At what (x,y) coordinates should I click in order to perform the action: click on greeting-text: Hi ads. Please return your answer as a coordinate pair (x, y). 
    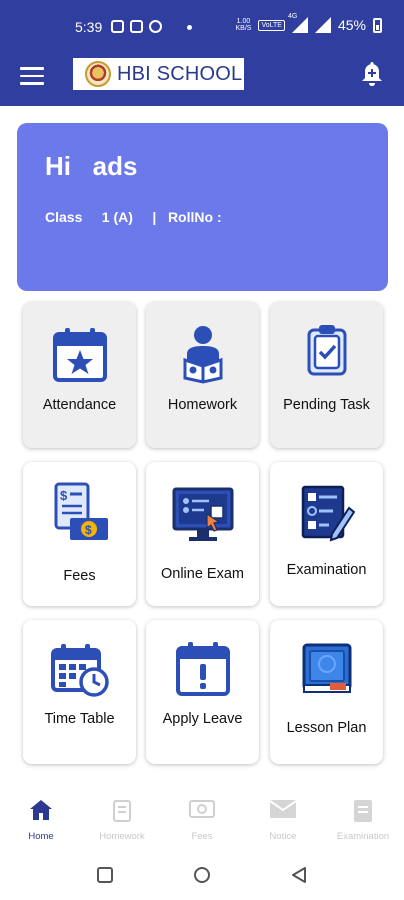
    Looking at the image, I should click on (91, 166).